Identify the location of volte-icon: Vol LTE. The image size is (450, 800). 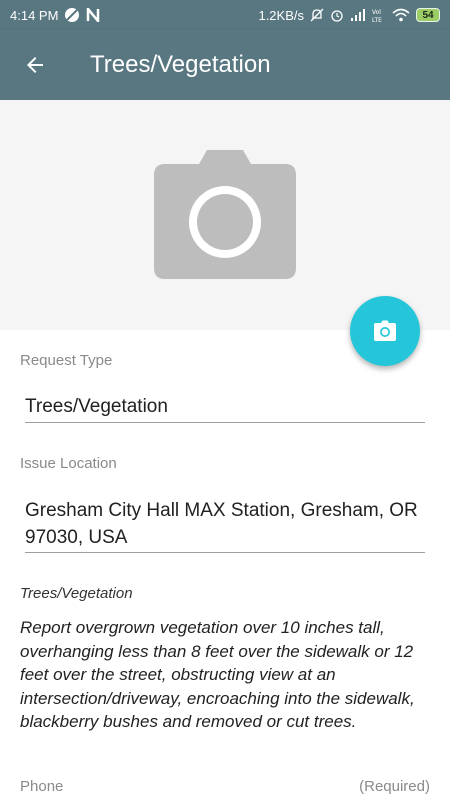
(379, 15).